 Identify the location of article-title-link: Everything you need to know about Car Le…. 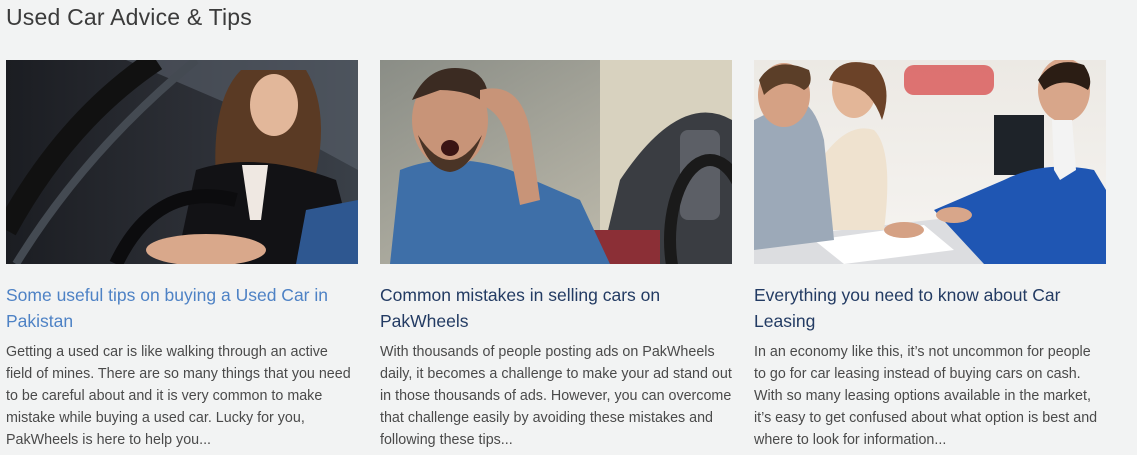
(930, 308).